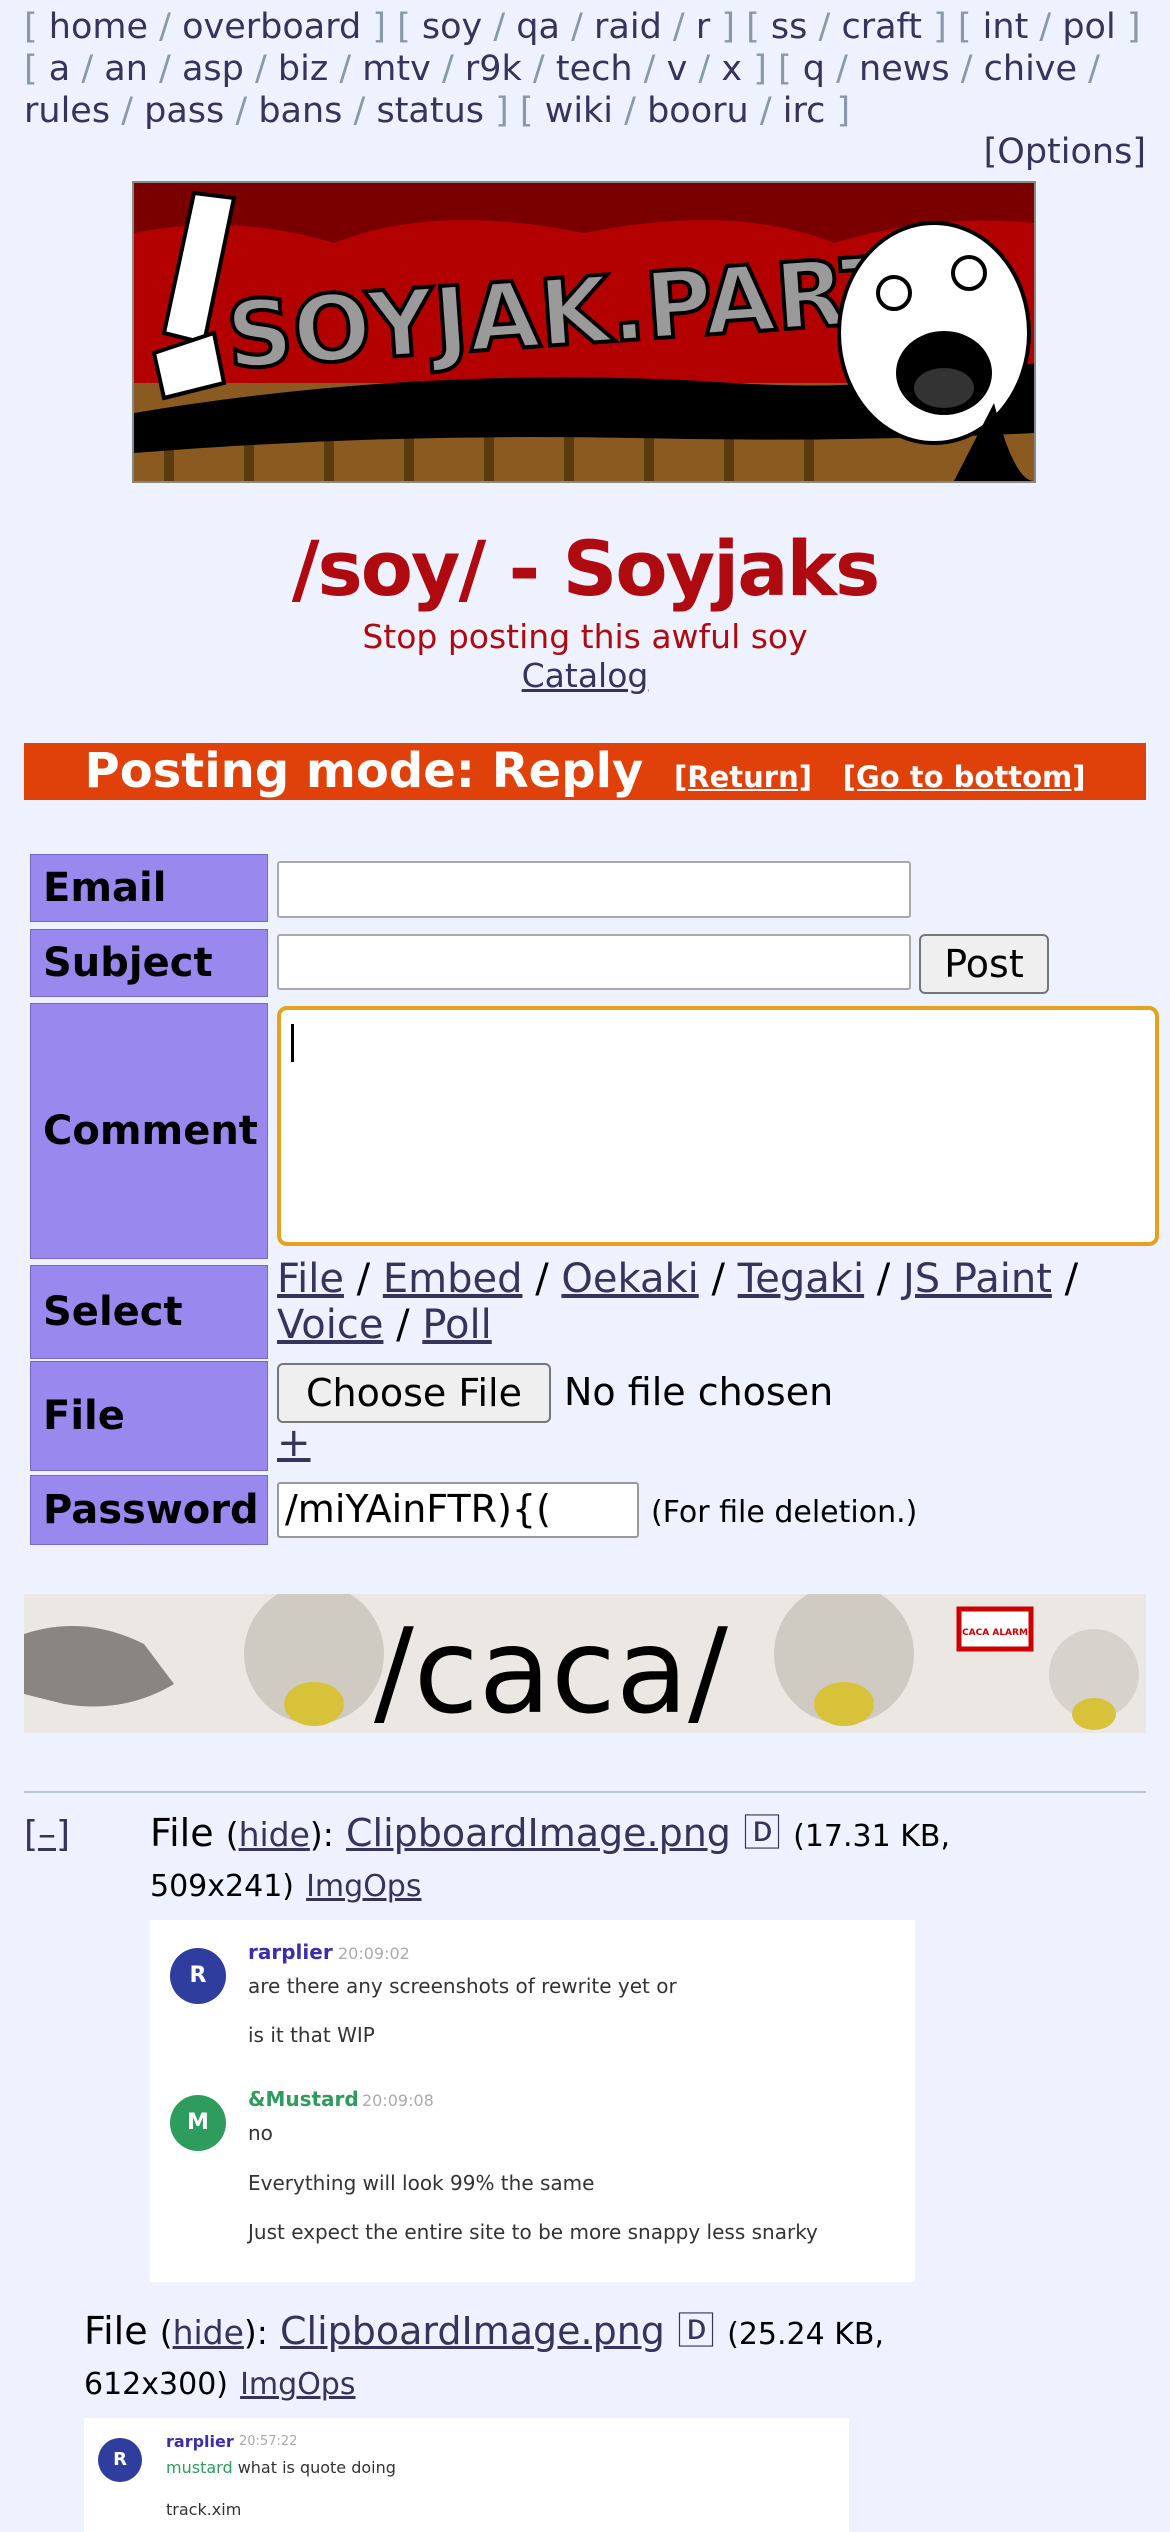 The height and width of the screenshot is (2532, 1170). What do you see at coordinates (743, 777) in the screenshot?
I see `return-link: [Return]` at bounding box center [743, 777].